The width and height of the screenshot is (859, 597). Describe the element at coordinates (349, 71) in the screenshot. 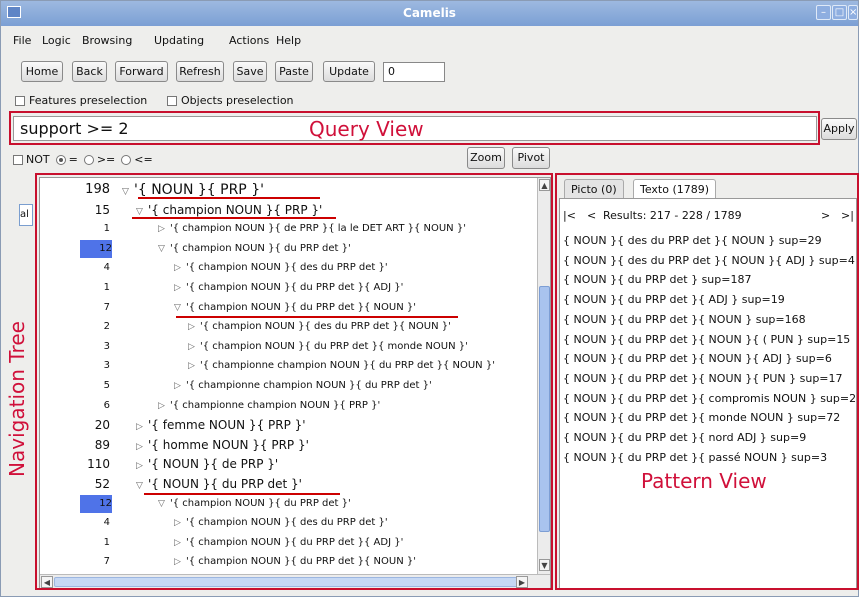

I see `update-button: Update` at that location.